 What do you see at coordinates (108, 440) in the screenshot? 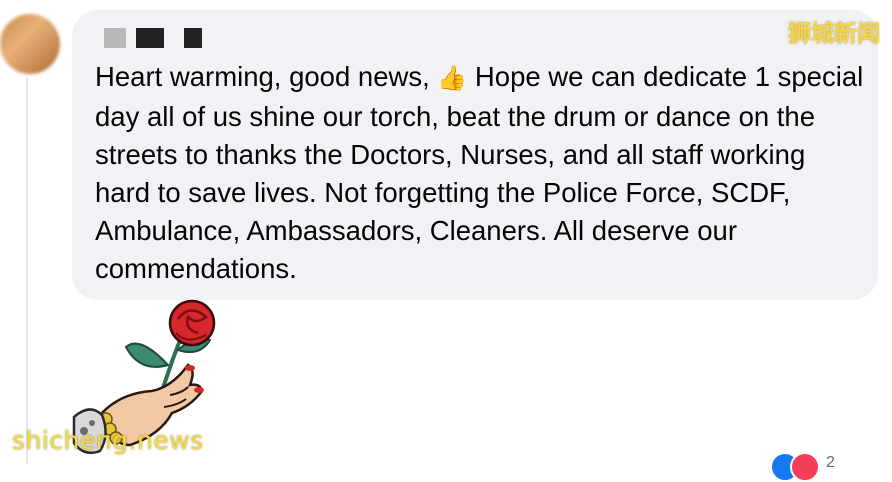
I see `watermark-bottom: shicheng.news` at bounding box center [108, 440].